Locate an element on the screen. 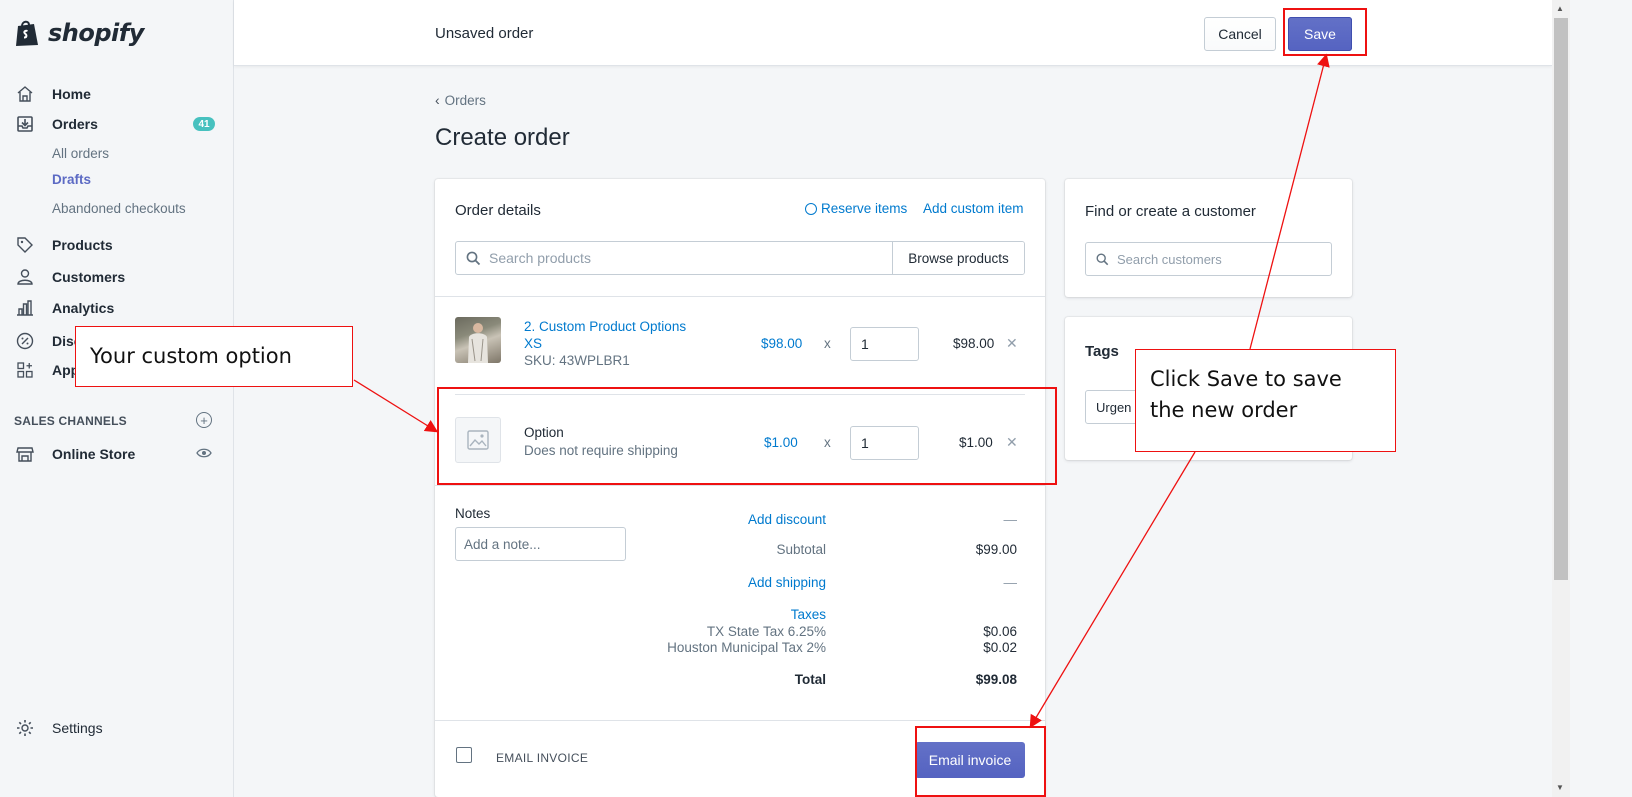 This screenshot has width=1632, height=797. browse-products-button: Browse products is located at coordinates (958, 258).